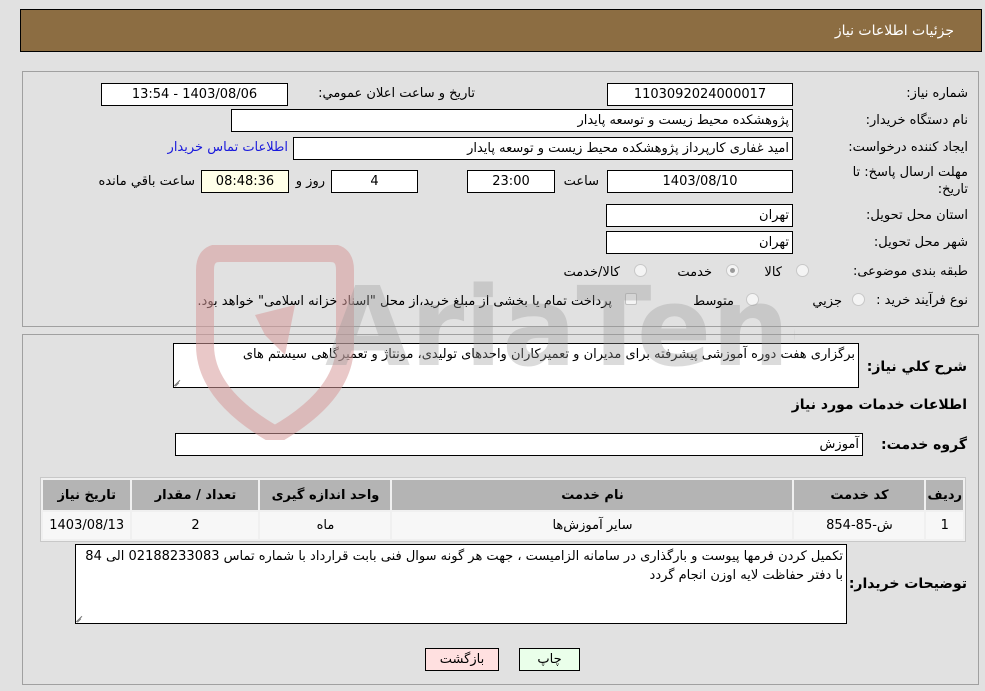 This screenshot has height=691, width=985. I want to click on buyer-org-label: نام دستگاه خریدار:, so click(916, 120).